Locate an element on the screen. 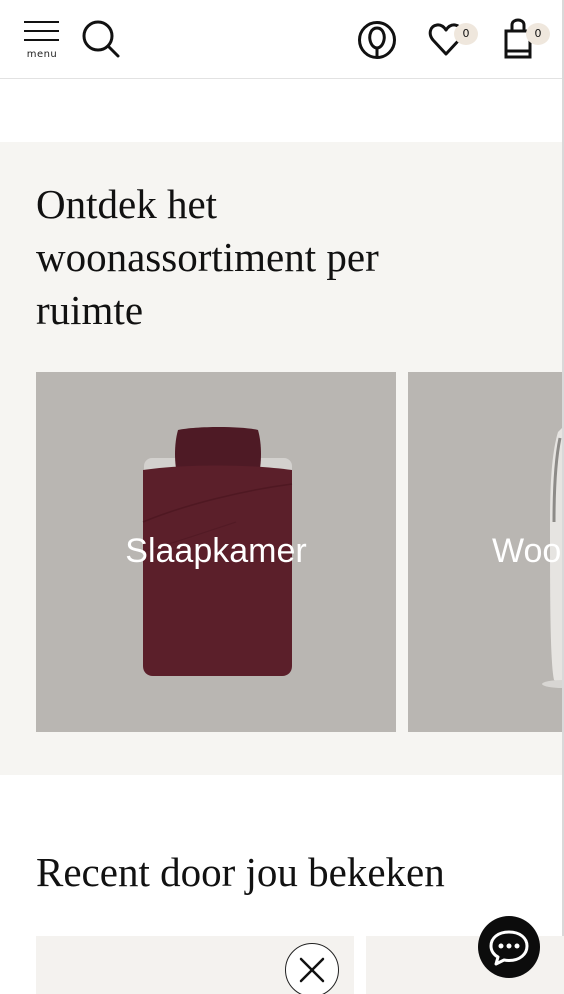 The height and width of the screenshot is (994, 564). account-icon is located at coordinates (377, 40).